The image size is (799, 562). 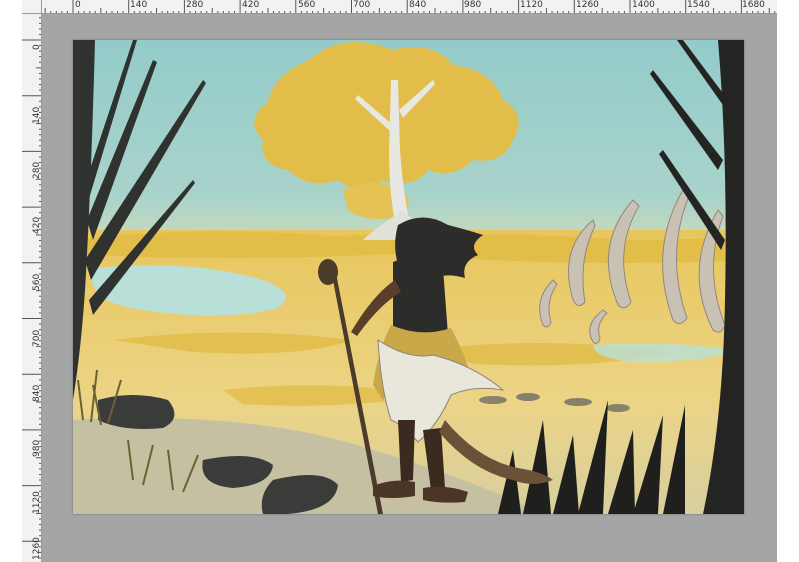 I want to click on vertical-ruler: 0 140 280 420 560 700 840 980 1120 1260, so click(x=32, y=288).